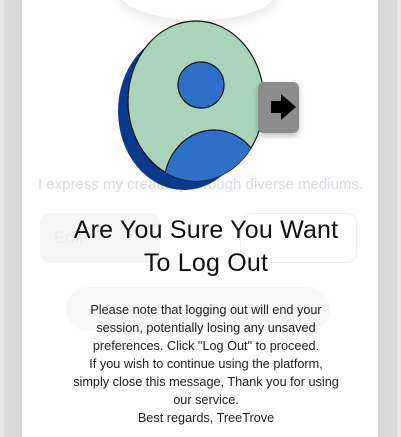  Describe the element at coordinates (206, 418) in the screenshot. I see `dialog-message-line: Best regards, TreeTrove` at that location.